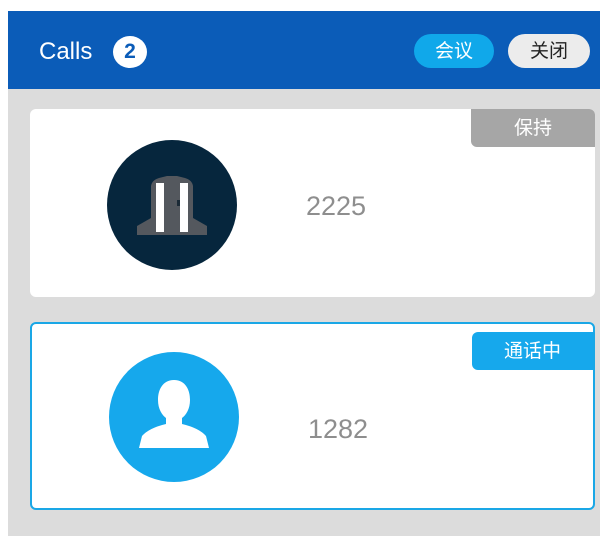 The image size is (605, 536). Describe the element at coordinates (336, 206) in the screenshot. I see `call-number: 2225` at that location.